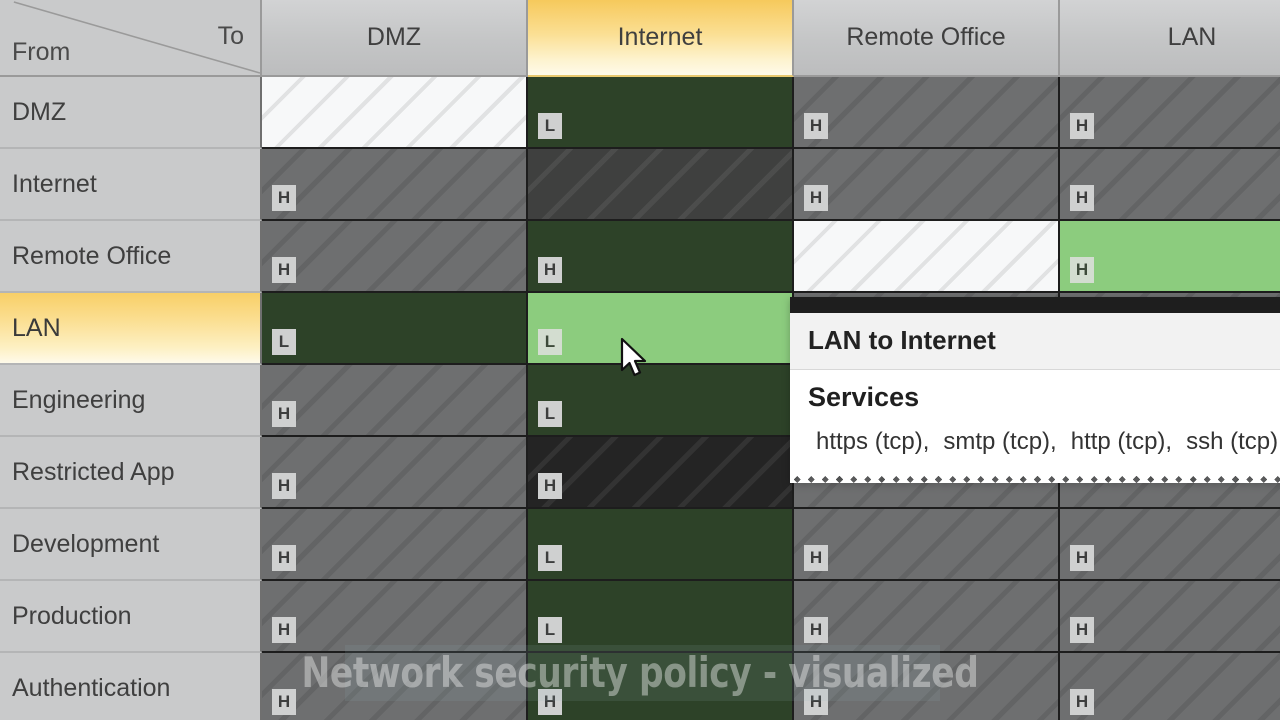 This screenshot has height=720, width=1280. What do you see at coordinates (131, 113) in the screenshot?
I see `row-header-dmz: DMZ` at bounding box center [131, 113].